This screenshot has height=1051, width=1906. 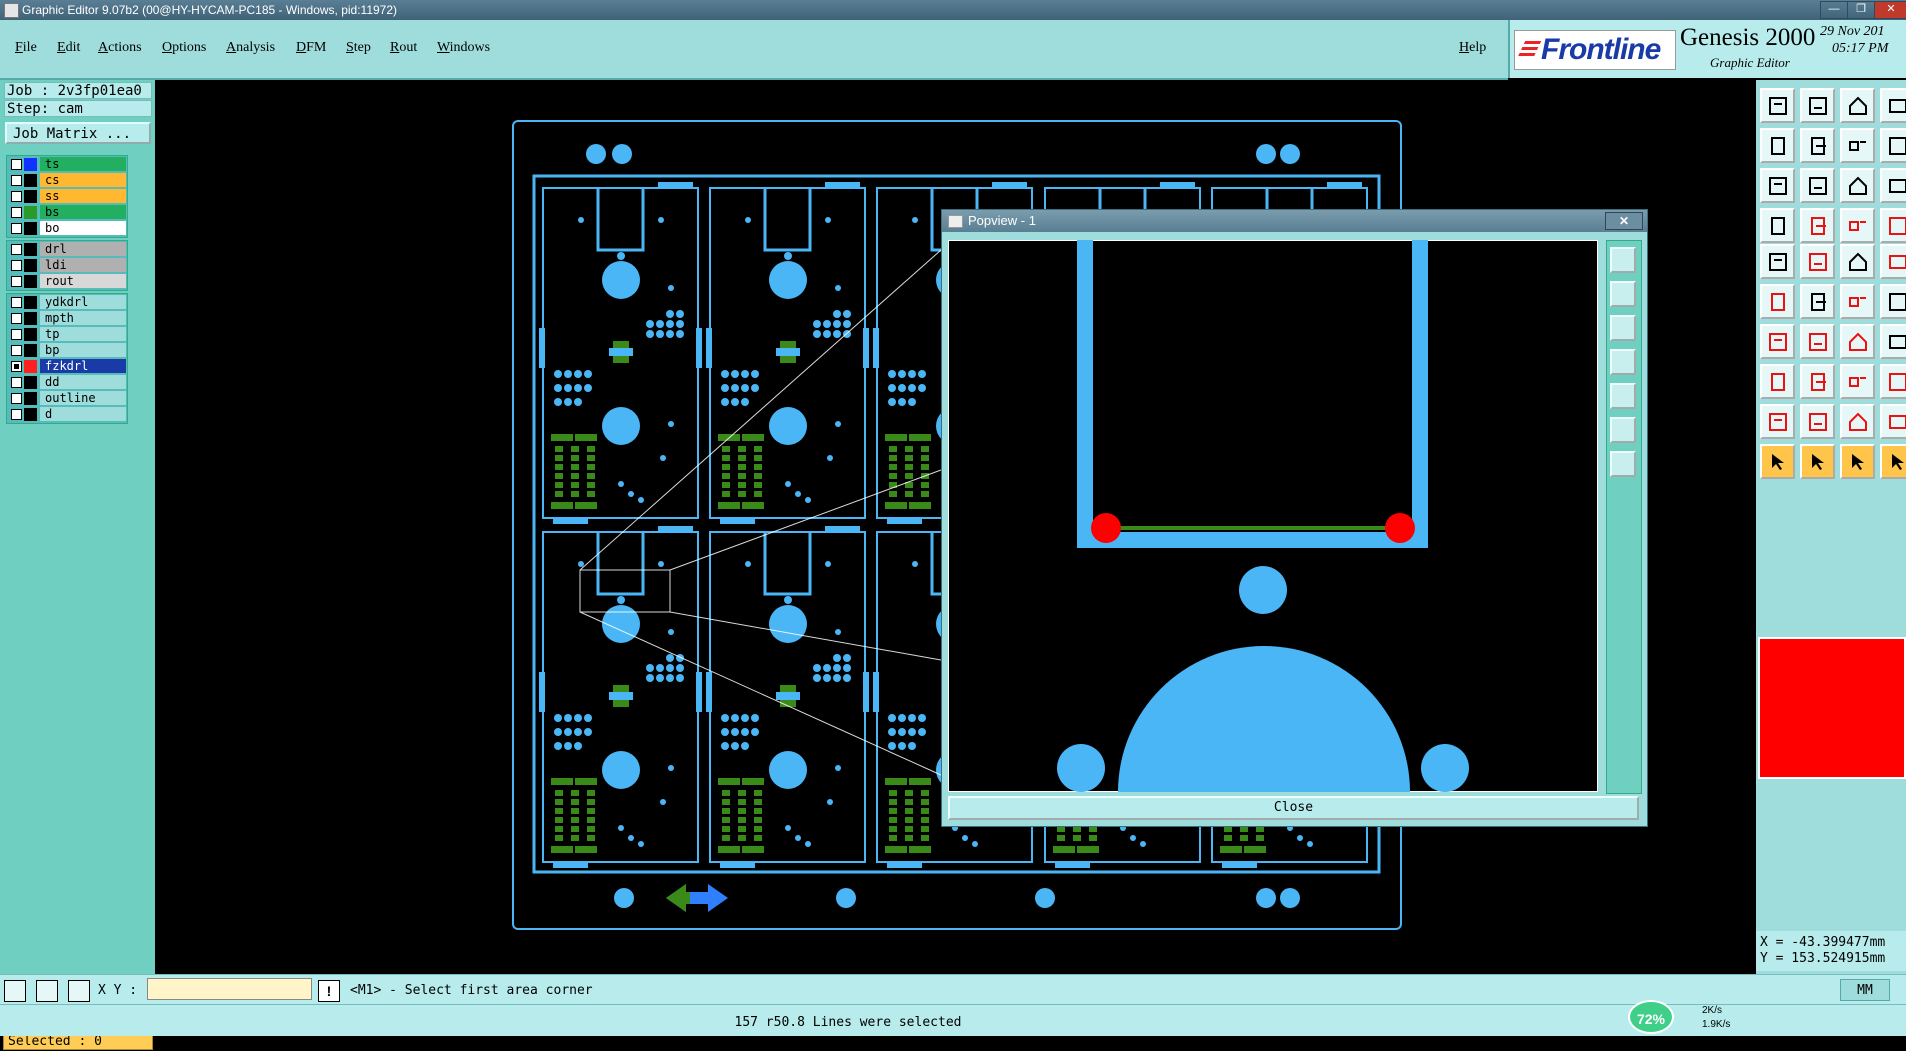 What do you see at coordinates (1817, 341) in the screenshot?
I see `diag-line2-icon` at bounding box center [1817, 341].